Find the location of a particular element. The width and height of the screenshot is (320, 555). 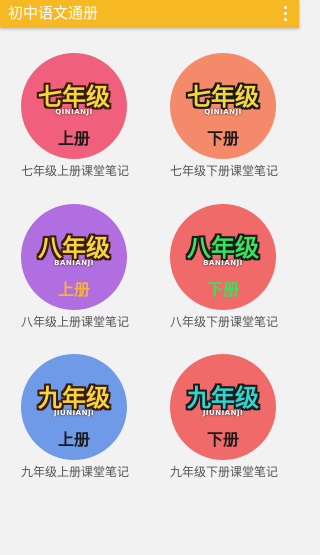

grade8-vol2-badge: 八年级 BANIANJI 下册 is located at coordinates (223, 257).